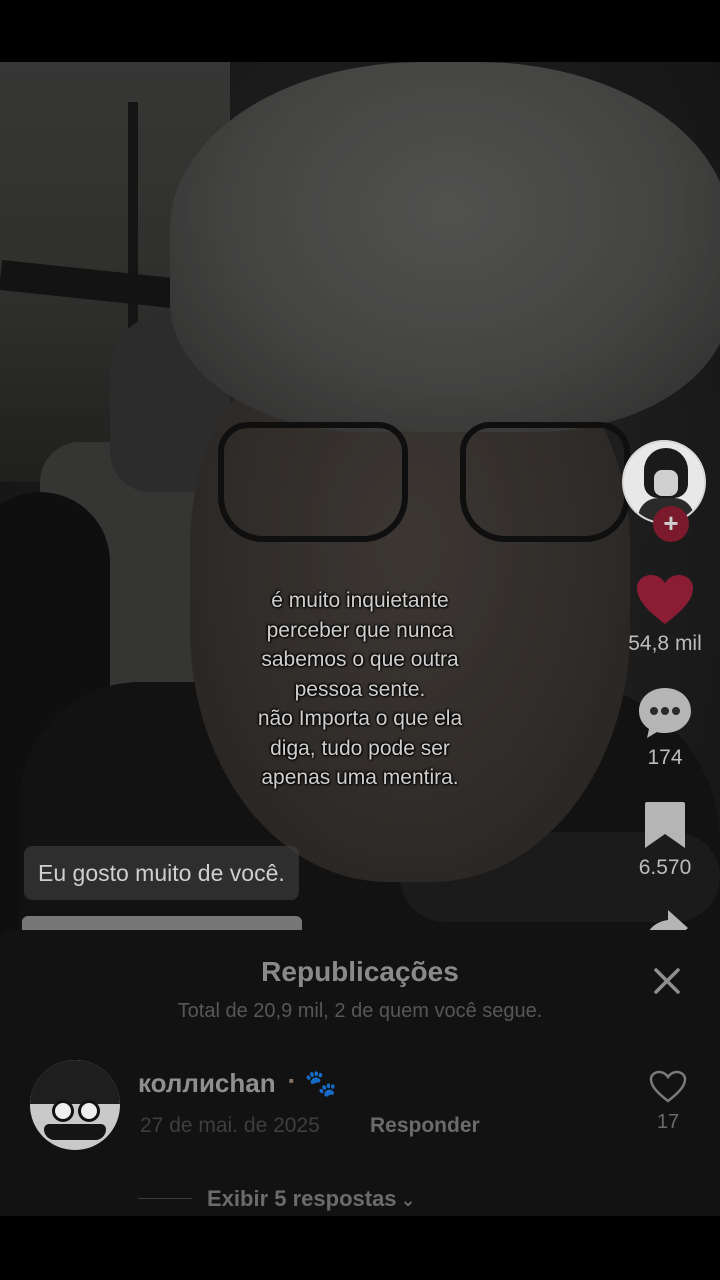  I want to click on close-icon, so click(667, 981).